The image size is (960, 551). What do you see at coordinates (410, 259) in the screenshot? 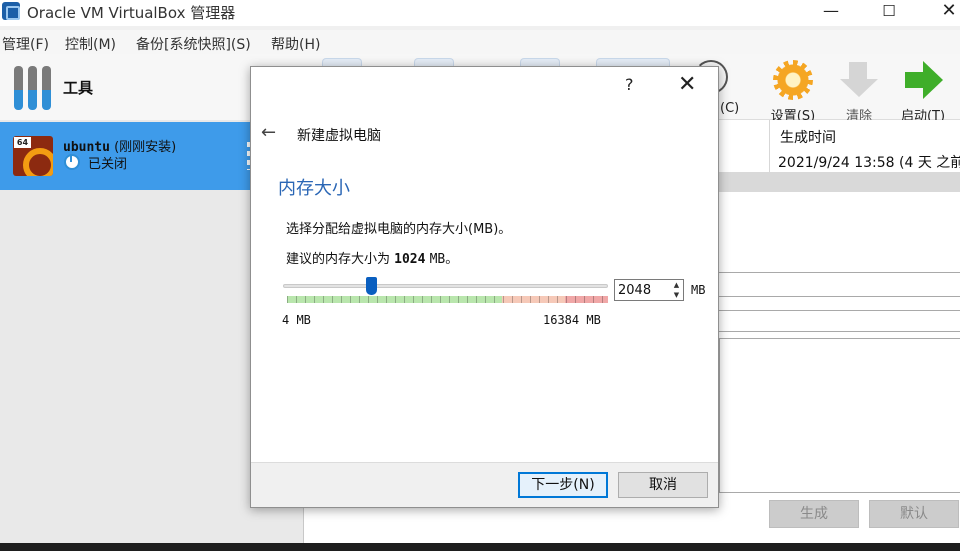
I see `recommend-value: 1024` at bounding box center [410, 259].